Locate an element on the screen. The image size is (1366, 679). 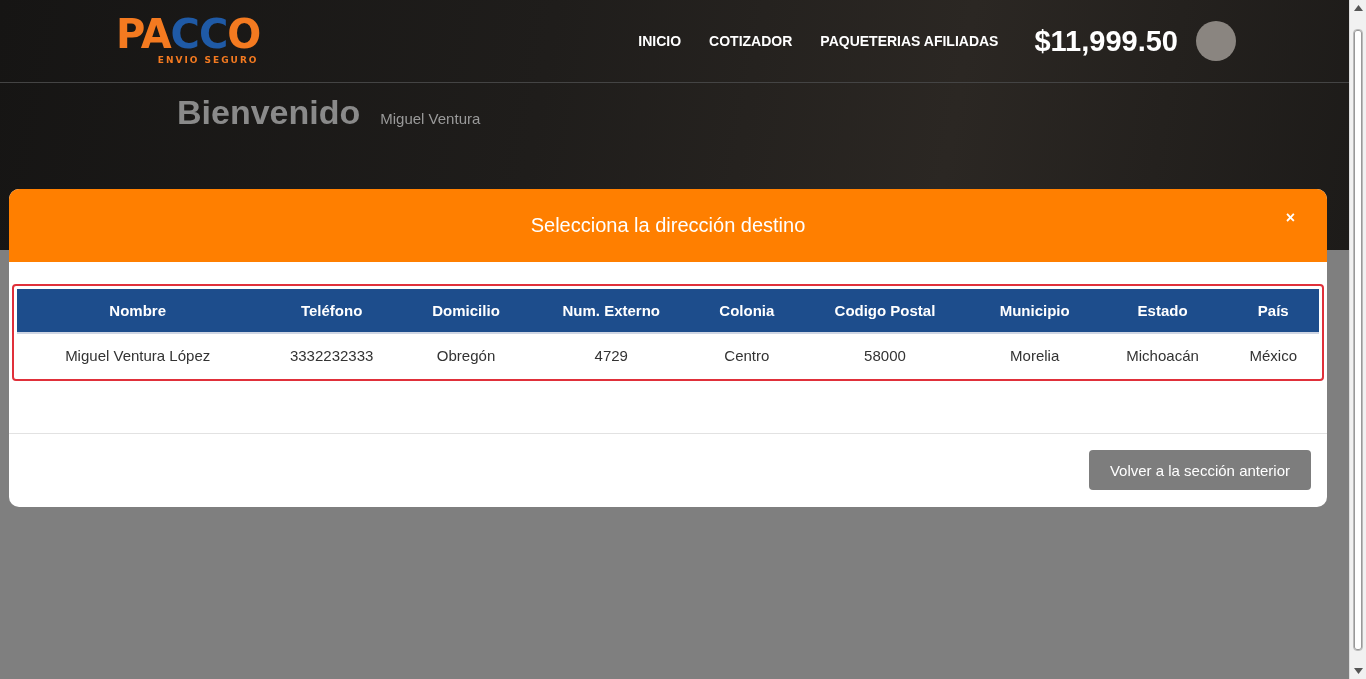
logo-tagline: ENVIO SEGURO is located at coordinates (207, 60).